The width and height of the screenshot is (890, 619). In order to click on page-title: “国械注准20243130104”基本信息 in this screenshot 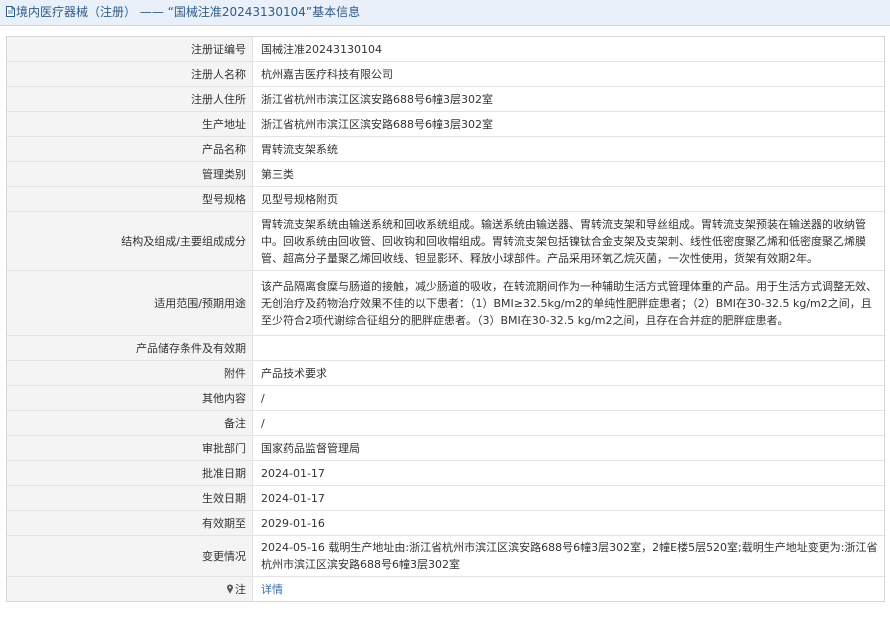, I will do `click(264, 12)`.